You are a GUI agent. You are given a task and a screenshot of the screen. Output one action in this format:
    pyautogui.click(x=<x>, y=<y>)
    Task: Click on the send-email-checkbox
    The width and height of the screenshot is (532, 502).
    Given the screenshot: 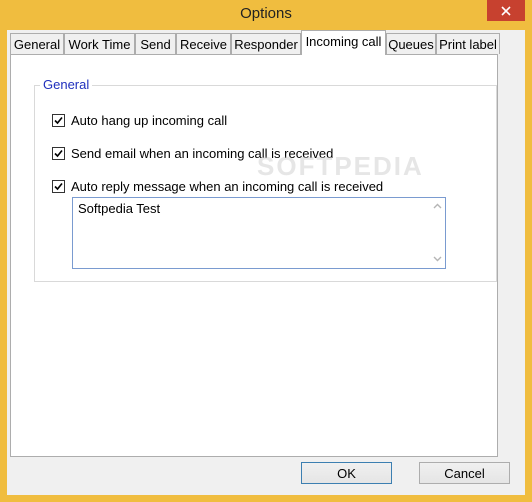 What is the action you would take?
    pyautogui.click(x=58, y=153)
    